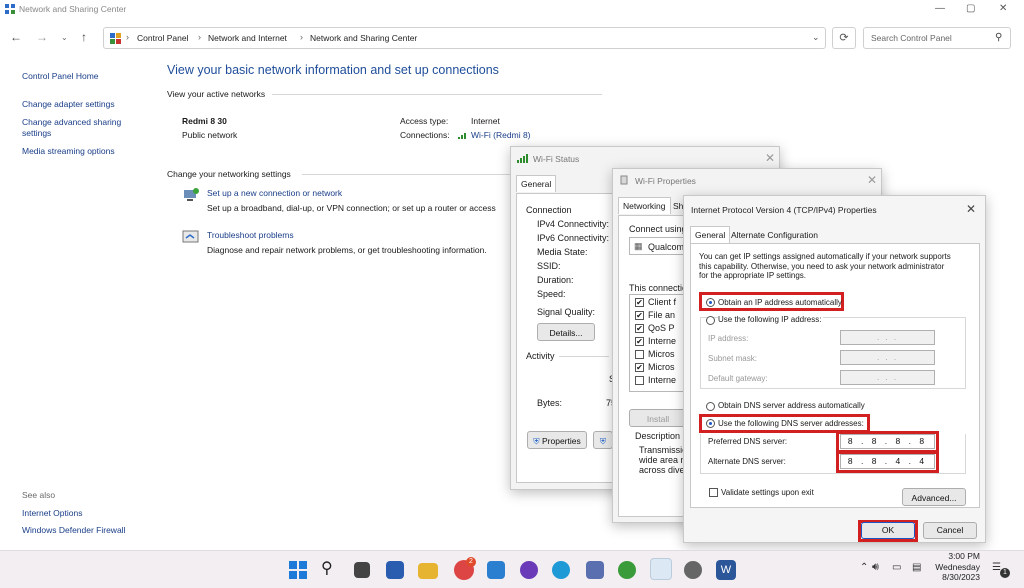 This screenshot has width=1024, height=588. Describe the element at coordinates (937, 38) in the screenshot. I see `search-input: Search Control Panel ⚲` at that location.